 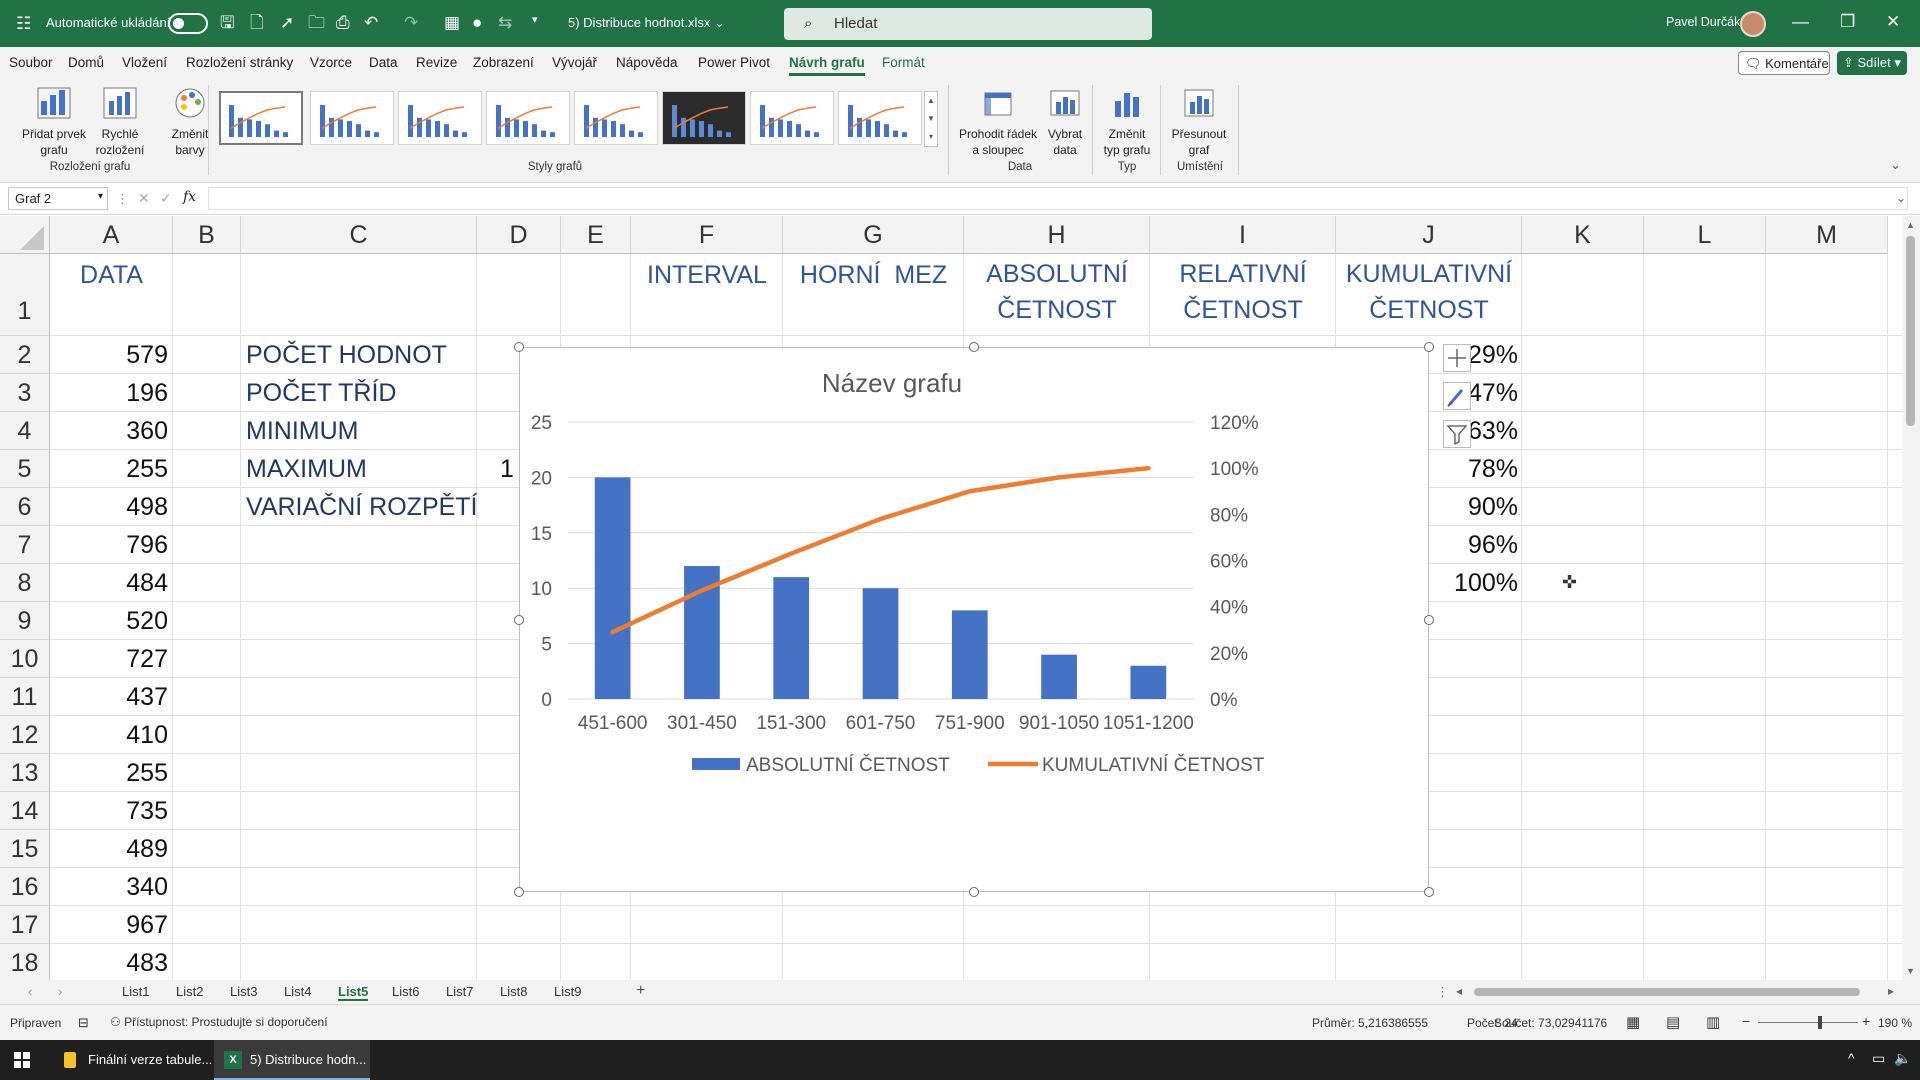 What do you see at coordinates (873, 235) in the screenshot?
I see `column-header-g: G` at bounding box center [873, 235].